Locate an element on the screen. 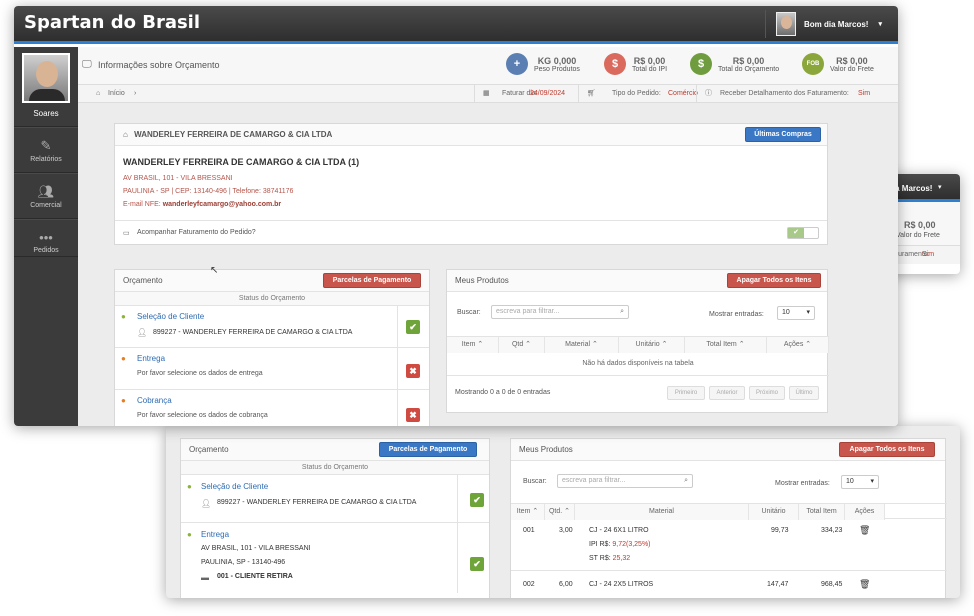  produtos-title: Meus Produtos is located at coordinates (482, 280).